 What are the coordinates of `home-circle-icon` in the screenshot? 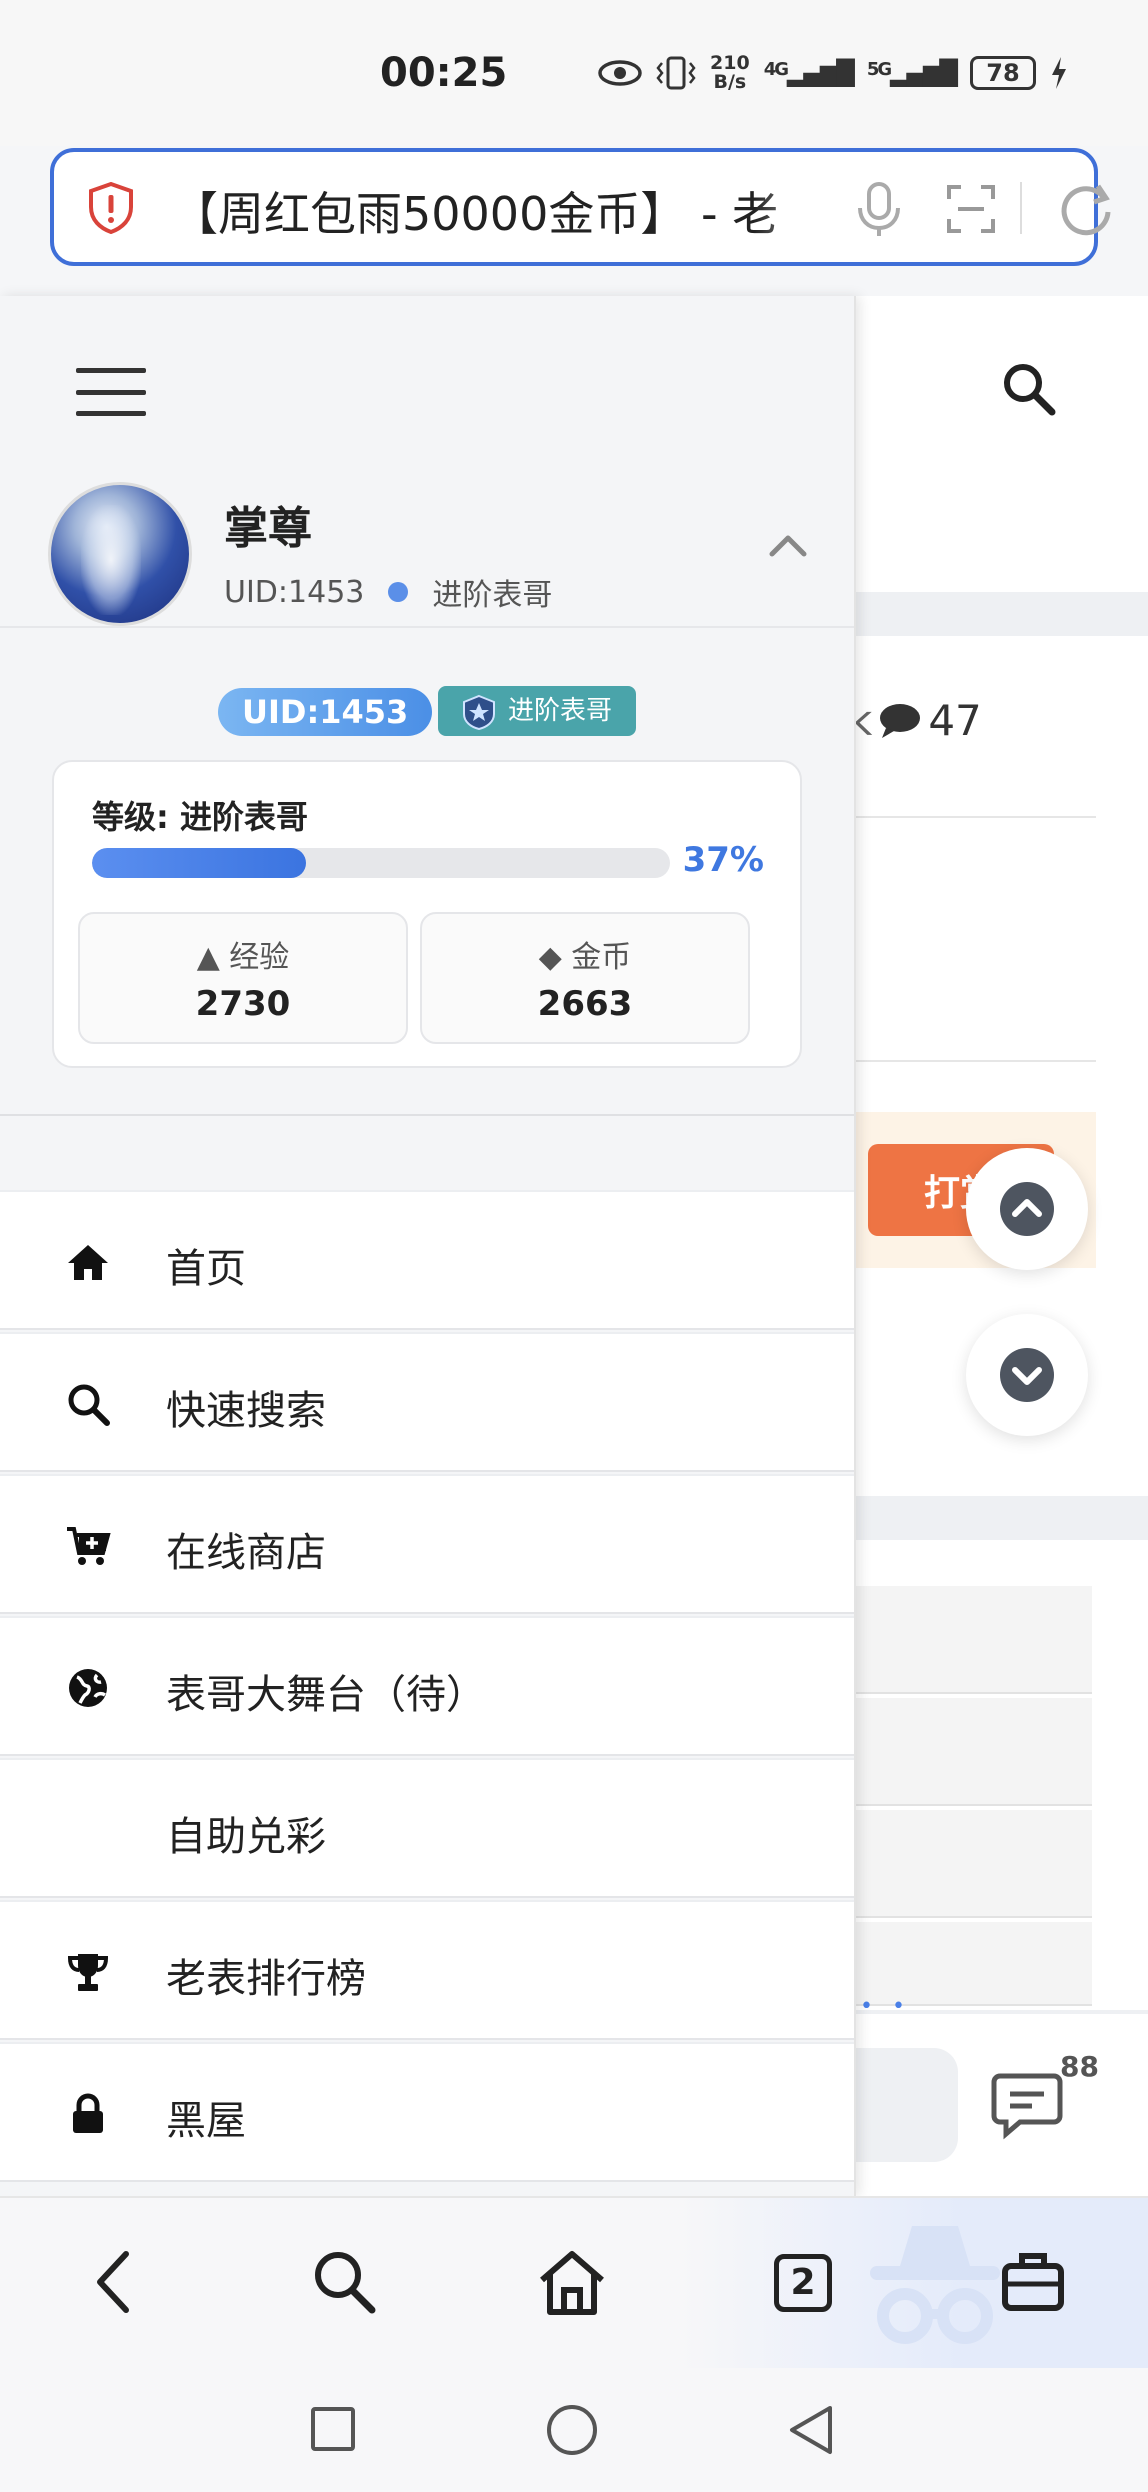 It's located at (572, 2430).